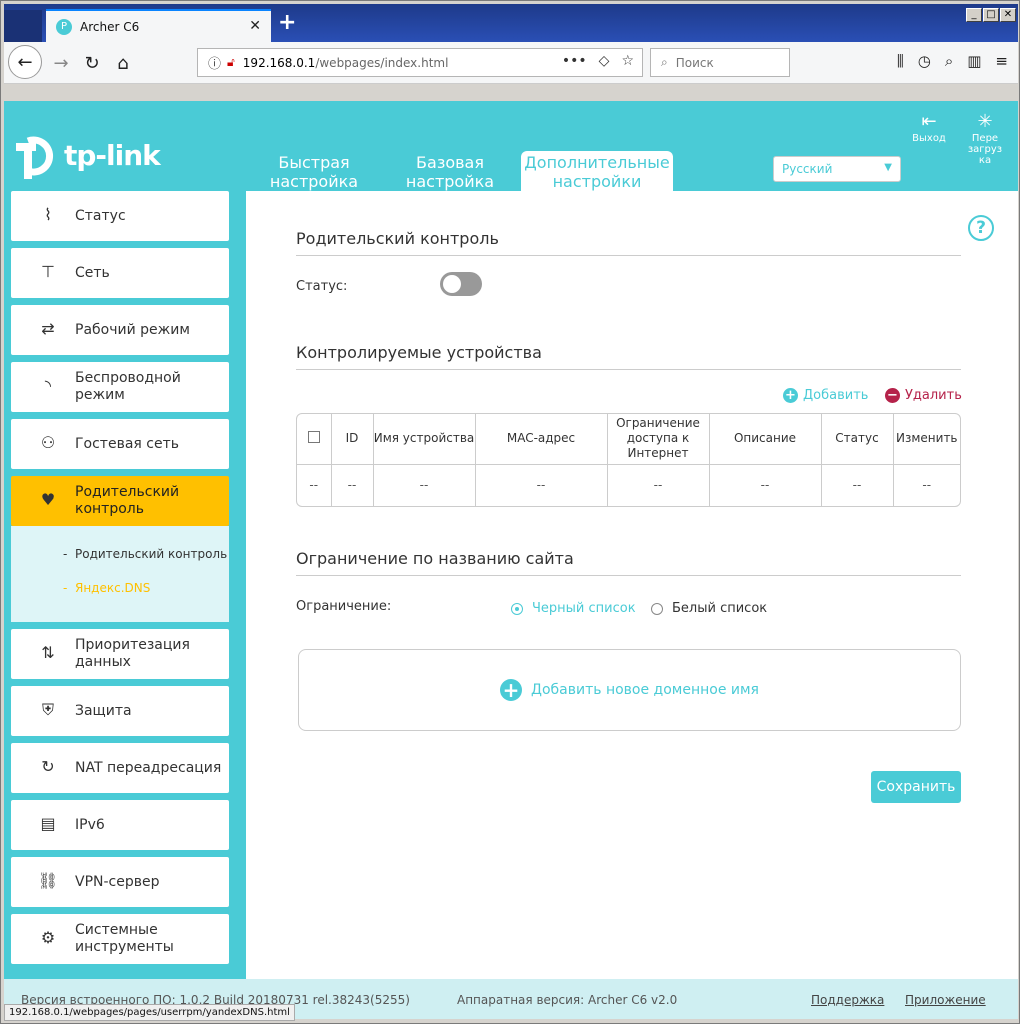  What do you see at coordinates (47, 709) in the screenshot?
I see `shield-icon: ⛨` at bounding box center [47, 709].